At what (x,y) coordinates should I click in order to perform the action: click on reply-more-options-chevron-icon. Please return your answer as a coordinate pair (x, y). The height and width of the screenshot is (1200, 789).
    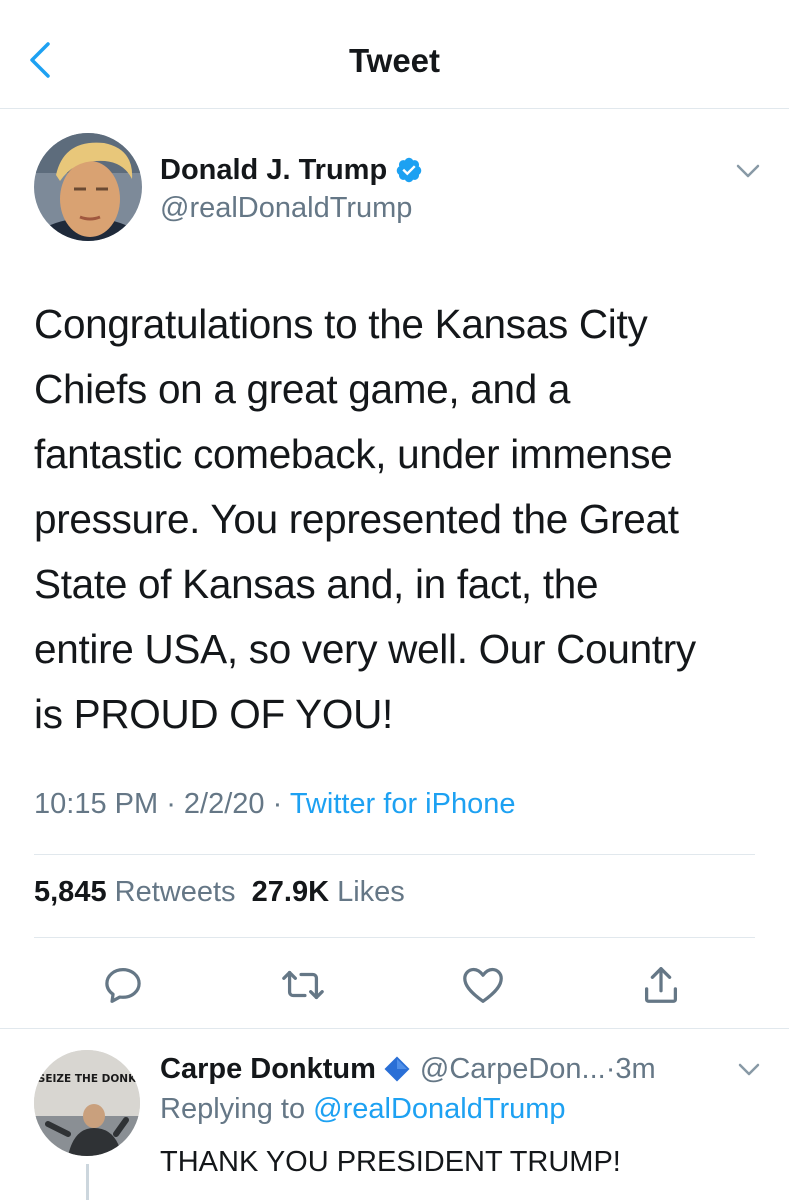
    Looking at the image, I should click on (749, 1070).